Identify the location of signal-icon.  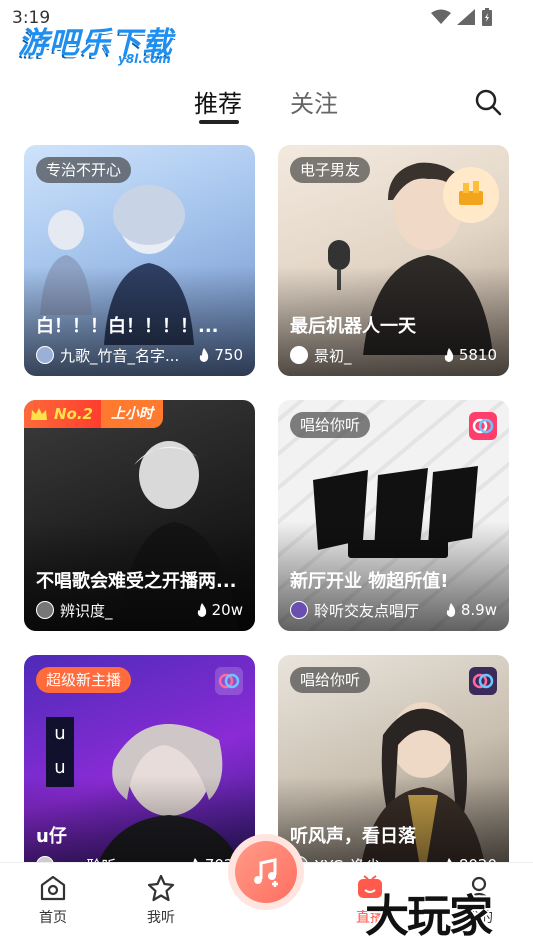
(466, 17).